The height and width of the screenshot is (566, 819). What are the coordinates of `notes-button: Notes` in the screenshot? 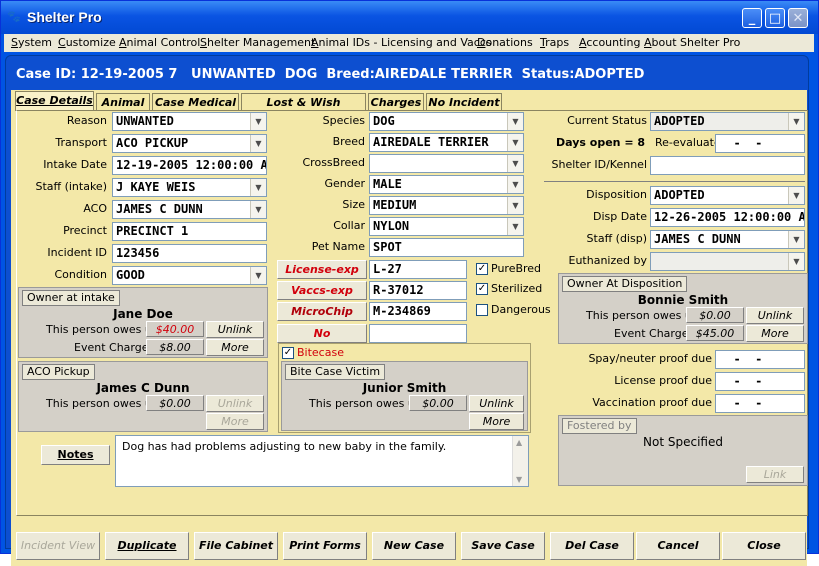 It's located at (75, 455).